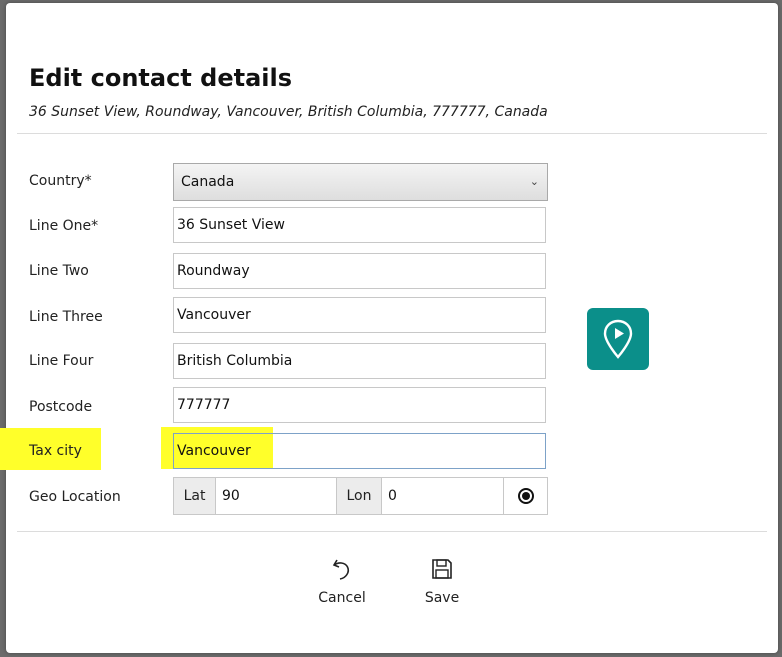 The image size is (782, 657). Describe the element at coordinates (392, 133) in the screenshot. I see `header-divider` at that location.